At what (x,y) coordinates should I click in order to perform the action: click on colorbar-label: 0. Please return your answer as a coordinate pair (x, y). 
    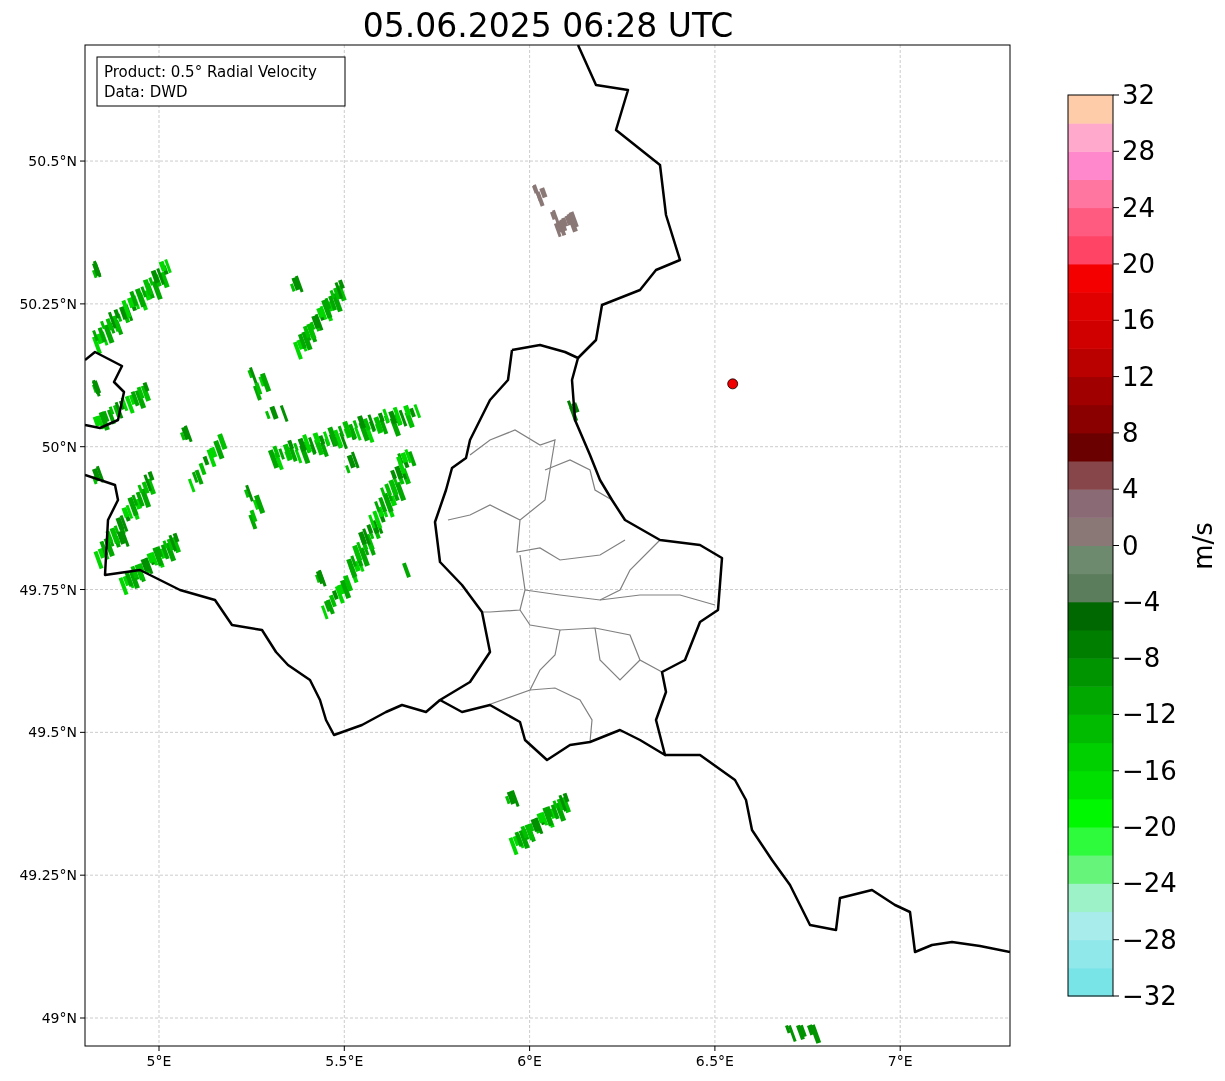
    Looking at the image, I should click on (1130, 545).